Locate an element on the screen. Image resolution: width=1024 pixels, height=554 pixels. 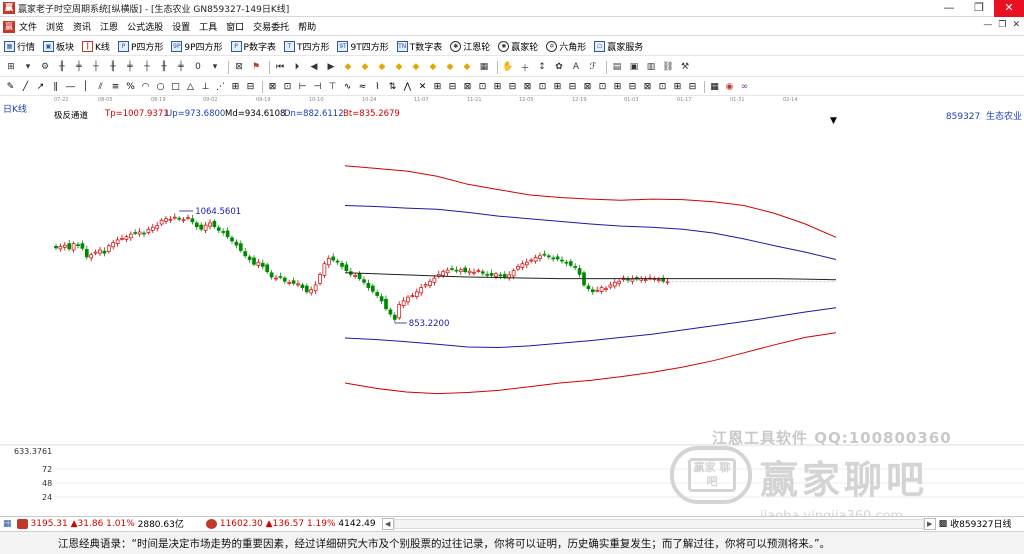
box4-icon: ⊠ is located at coordinates (467, 87).